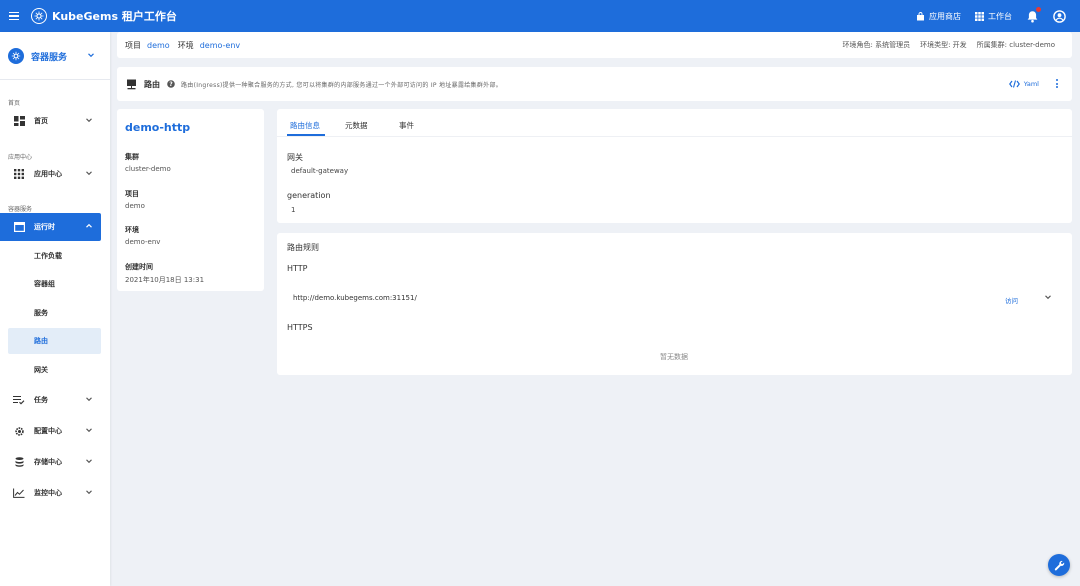 The image size is (1080, 586). Describe the element at coordinates (49, 57) in the screenshot. I see `service-select-label: 容器服务` at that location.